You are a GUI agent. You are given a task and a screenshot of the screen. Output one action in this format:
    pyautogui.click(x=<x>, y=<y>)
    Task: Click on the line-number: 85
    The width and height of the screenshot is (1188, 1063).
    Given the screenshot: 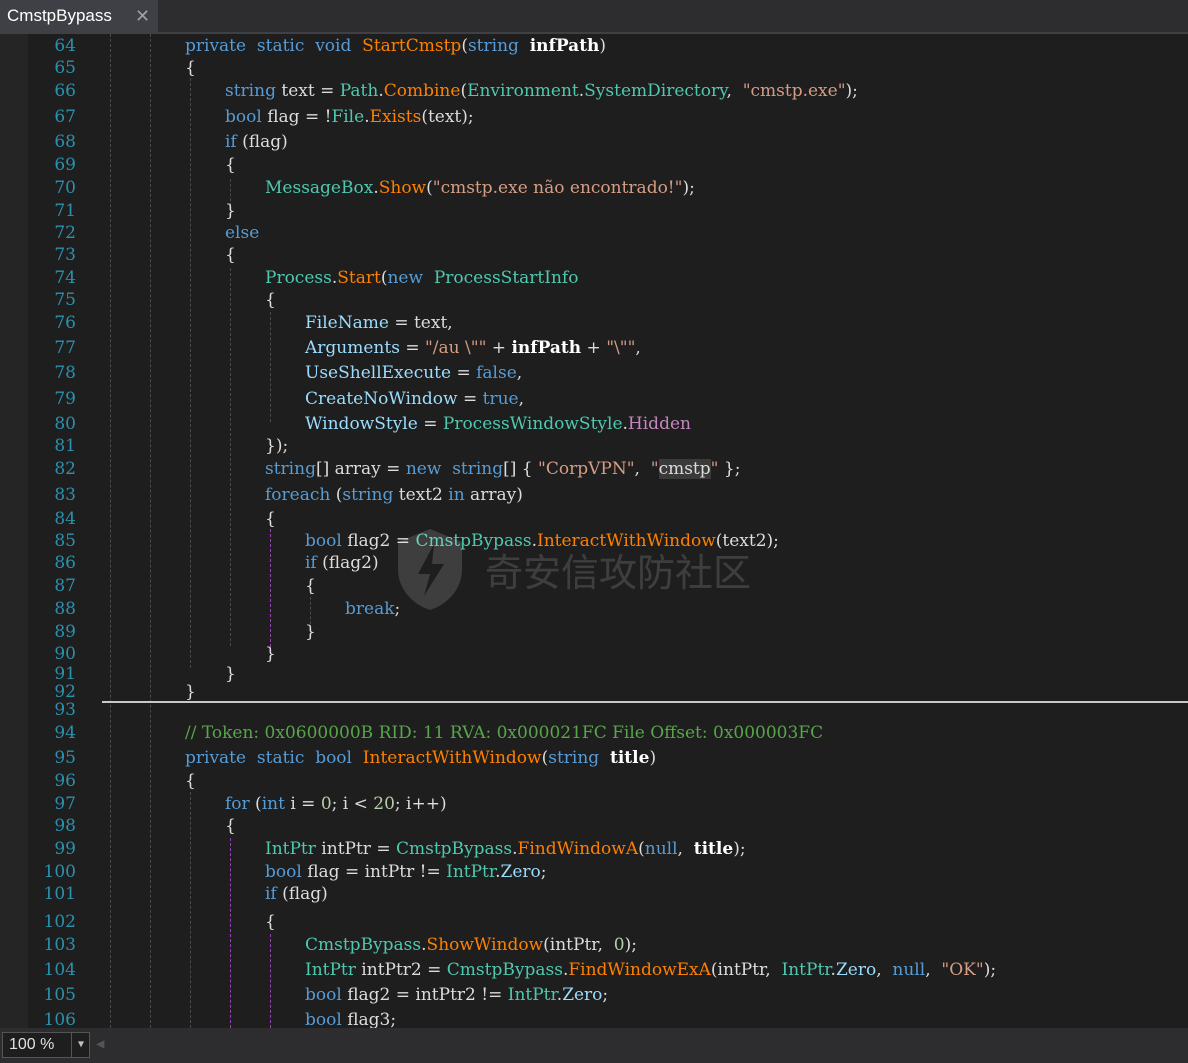 What is the action you would take?
    pyautogui.click(x=65, y=541)
    